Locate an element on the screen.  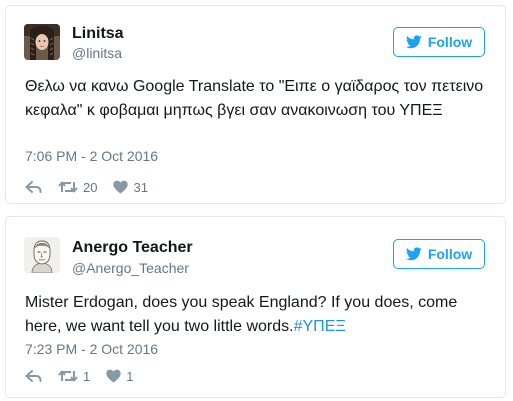
tweet-actions: 20 31 is located at coordinates (94, 187).